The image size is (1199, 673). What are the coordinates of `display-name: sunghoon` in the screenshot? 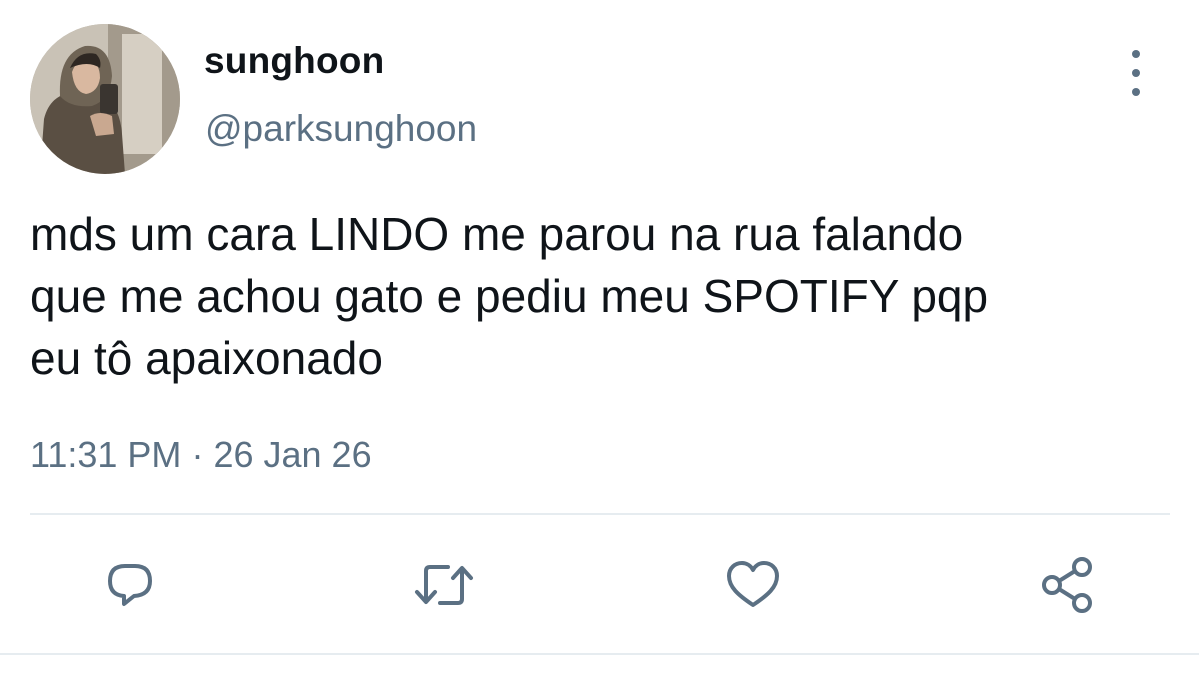 It's located at (294, 61).